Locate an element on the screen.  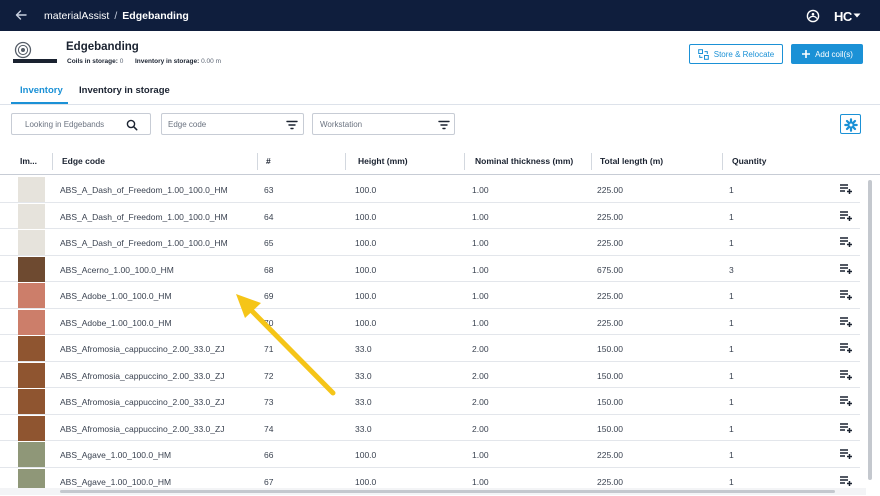
column-quantity: Quantity is located at coordinates (749, 161).